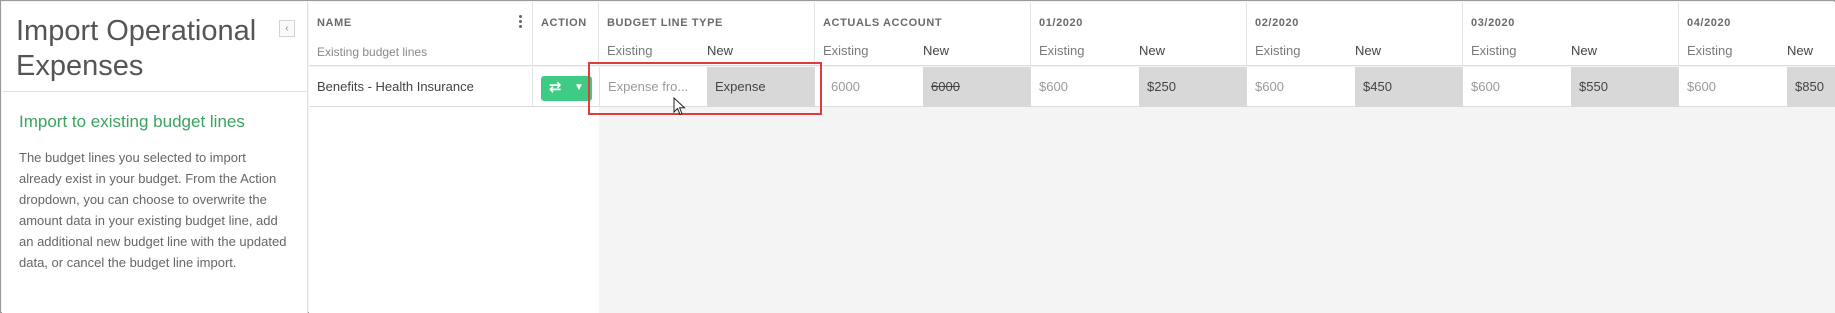  Describe the element at coordinates (1277, 23) in the screenshot. I see `column-title-02-2020: 02/2020` at that location.